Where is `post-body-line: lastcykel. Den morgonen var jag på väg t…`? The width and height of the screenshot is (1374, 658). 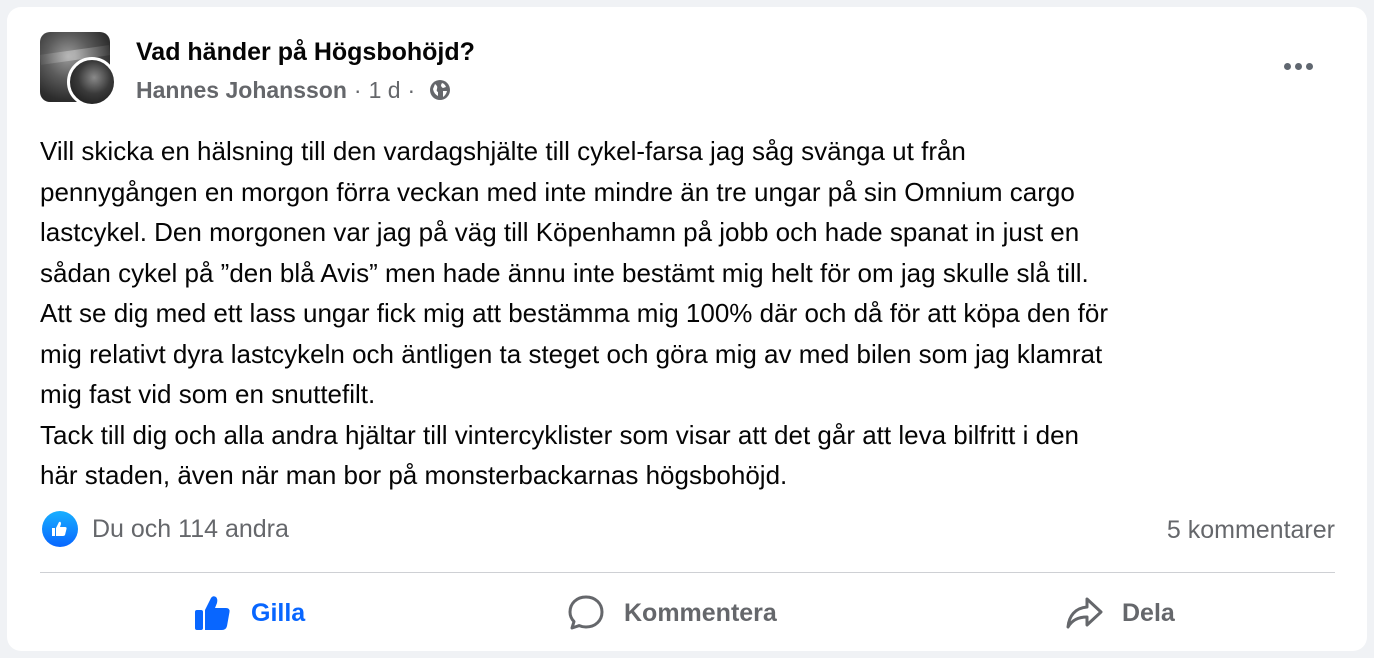 post-body-line: lastcykel. Den morgonen var jag på väg t… is located at coordinates (560, 232).